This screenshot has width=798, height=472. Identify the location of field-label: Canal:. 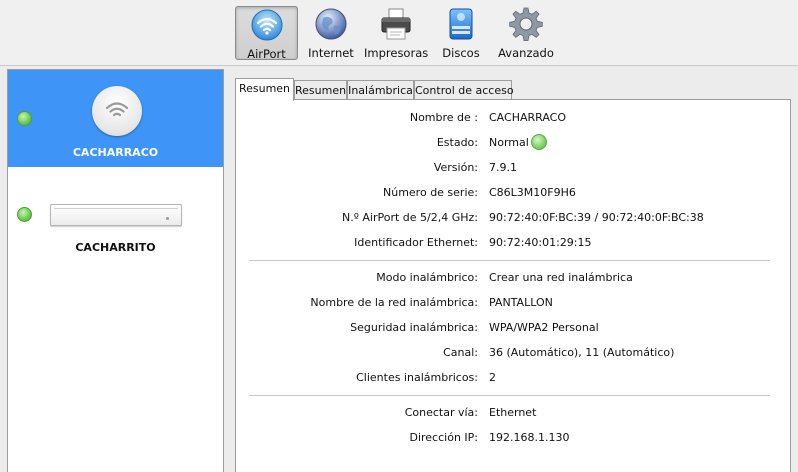
(460, 352).